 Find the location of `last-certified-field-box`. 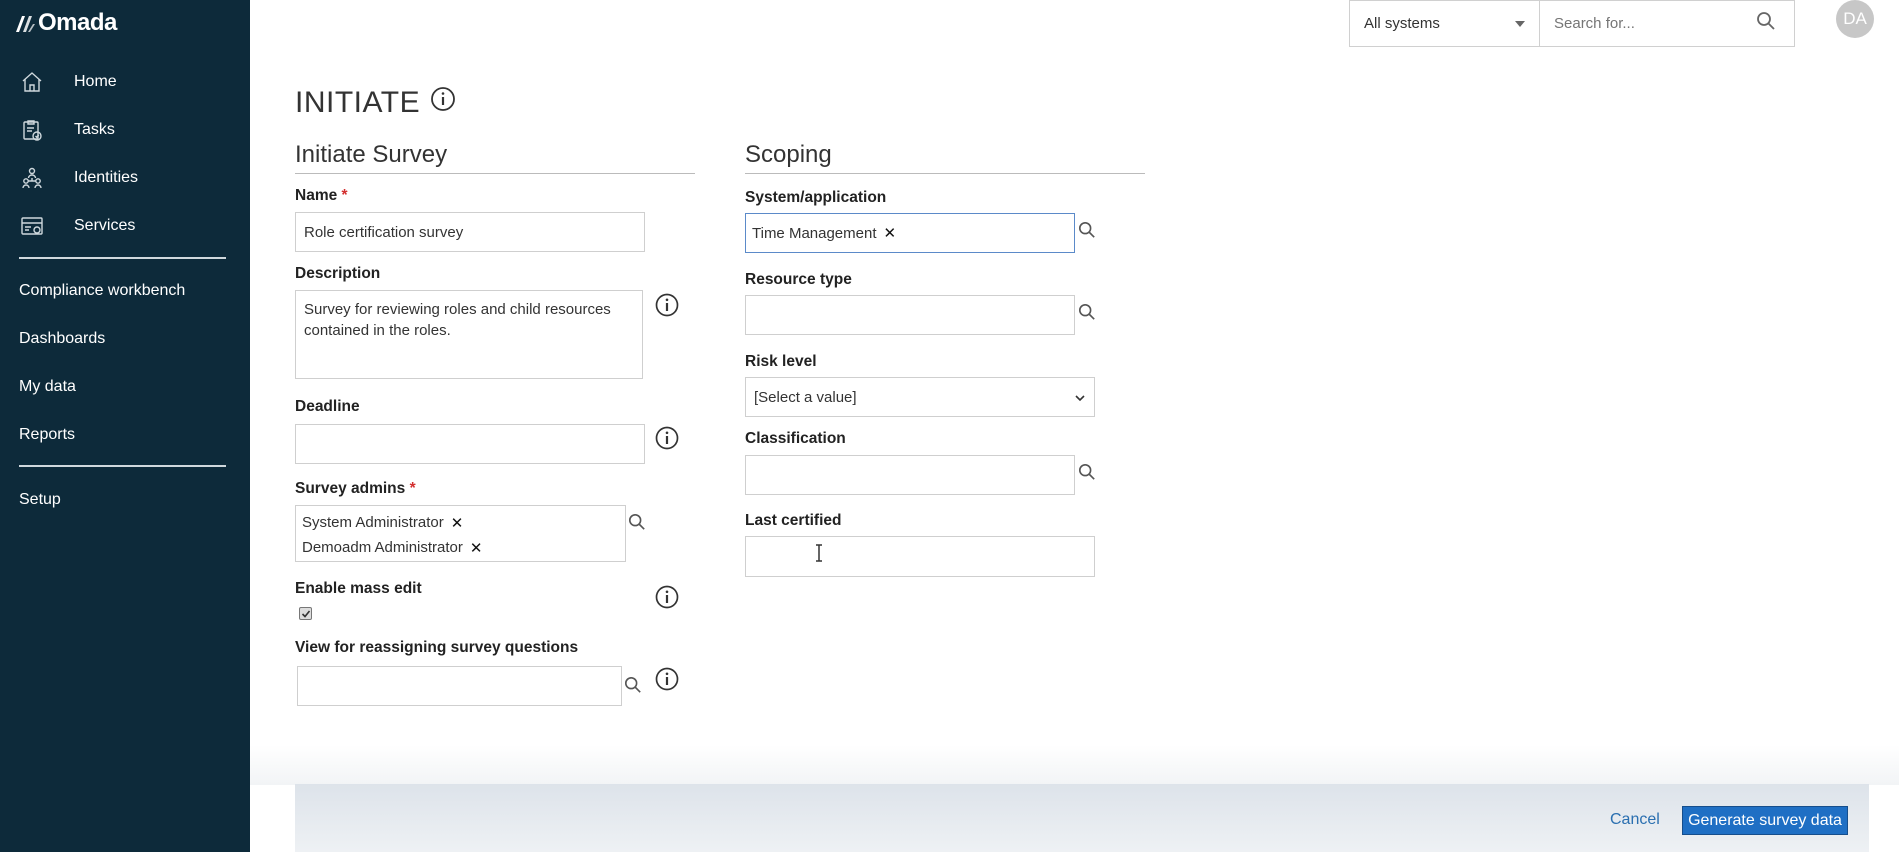

last-certified-field-box is located at coordinates (920, 556).